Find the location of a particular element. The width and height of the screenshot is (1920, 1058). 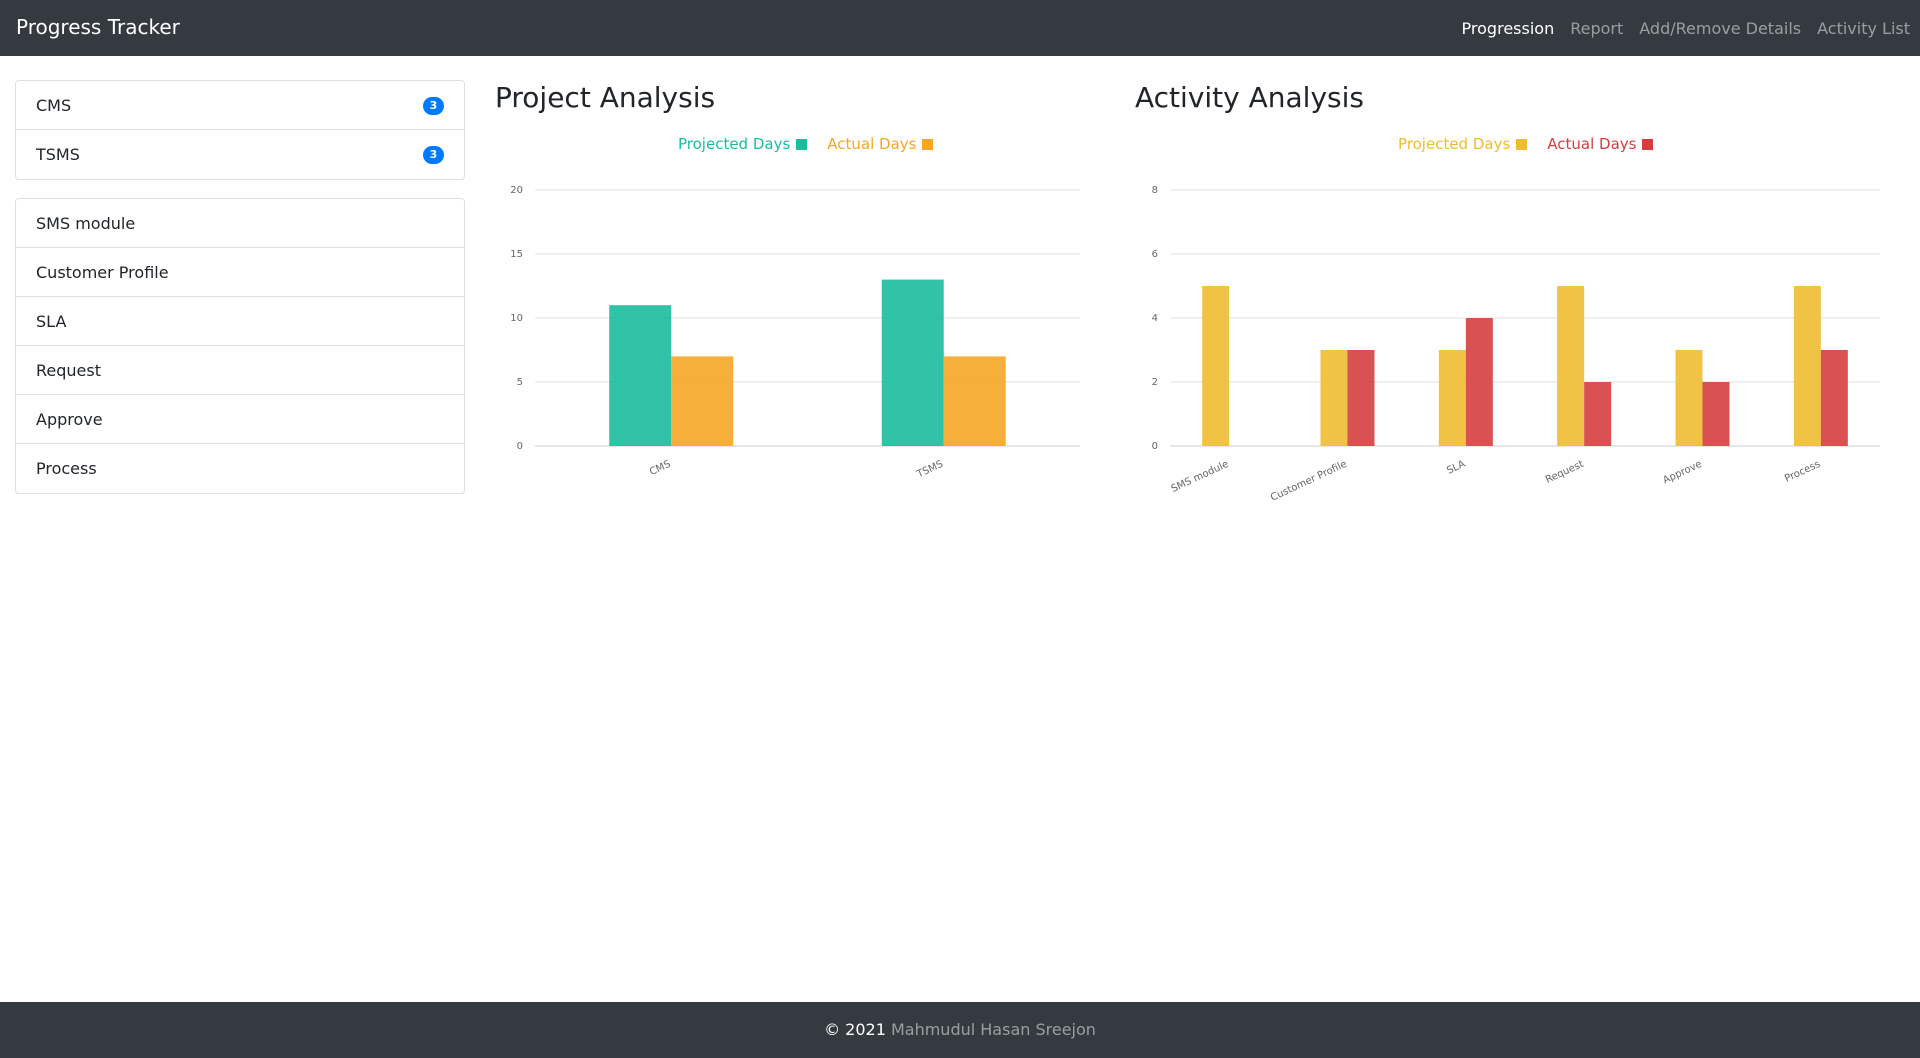

nav-link-report: Report is located at coordinates (1596, 28).